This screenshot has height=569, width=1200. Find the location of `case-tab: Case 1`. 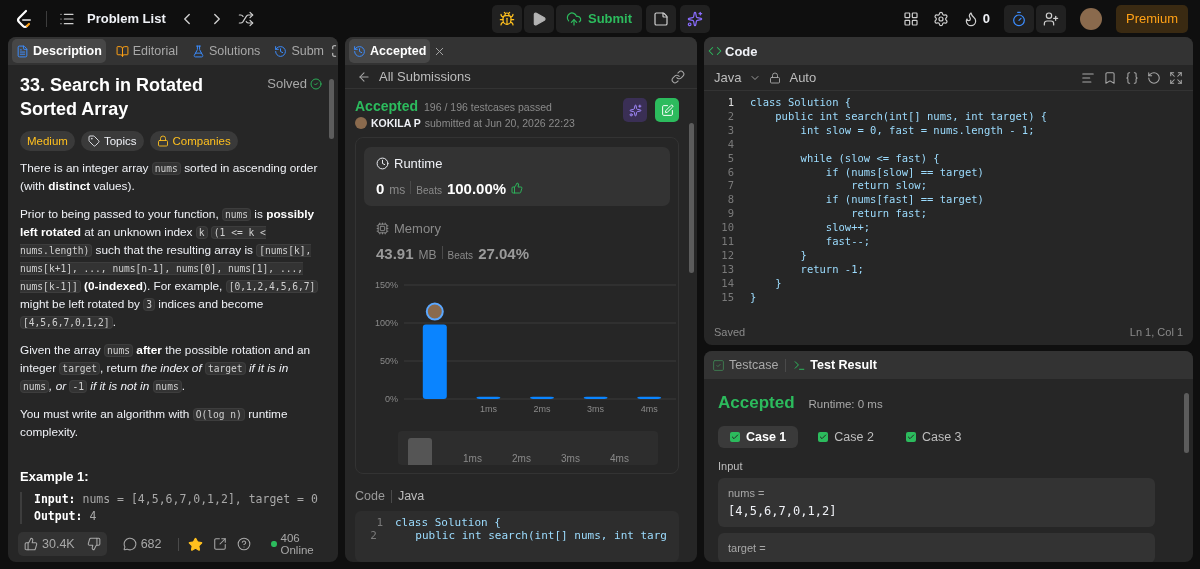

case-tab: Case 1 is located at coordinates (758, 437).